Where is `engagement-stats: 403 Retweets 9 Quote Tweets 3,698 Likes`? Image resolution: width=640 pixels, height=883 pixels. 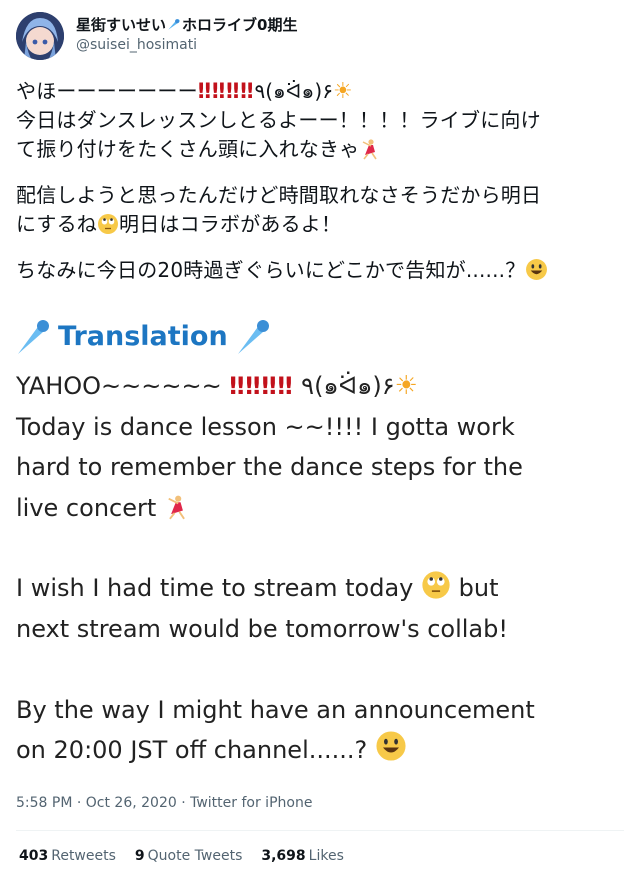
engagement-stats: 403 Retweets 9 Quote Tweets 3,698 Likes is located at coordinates (181, 856).